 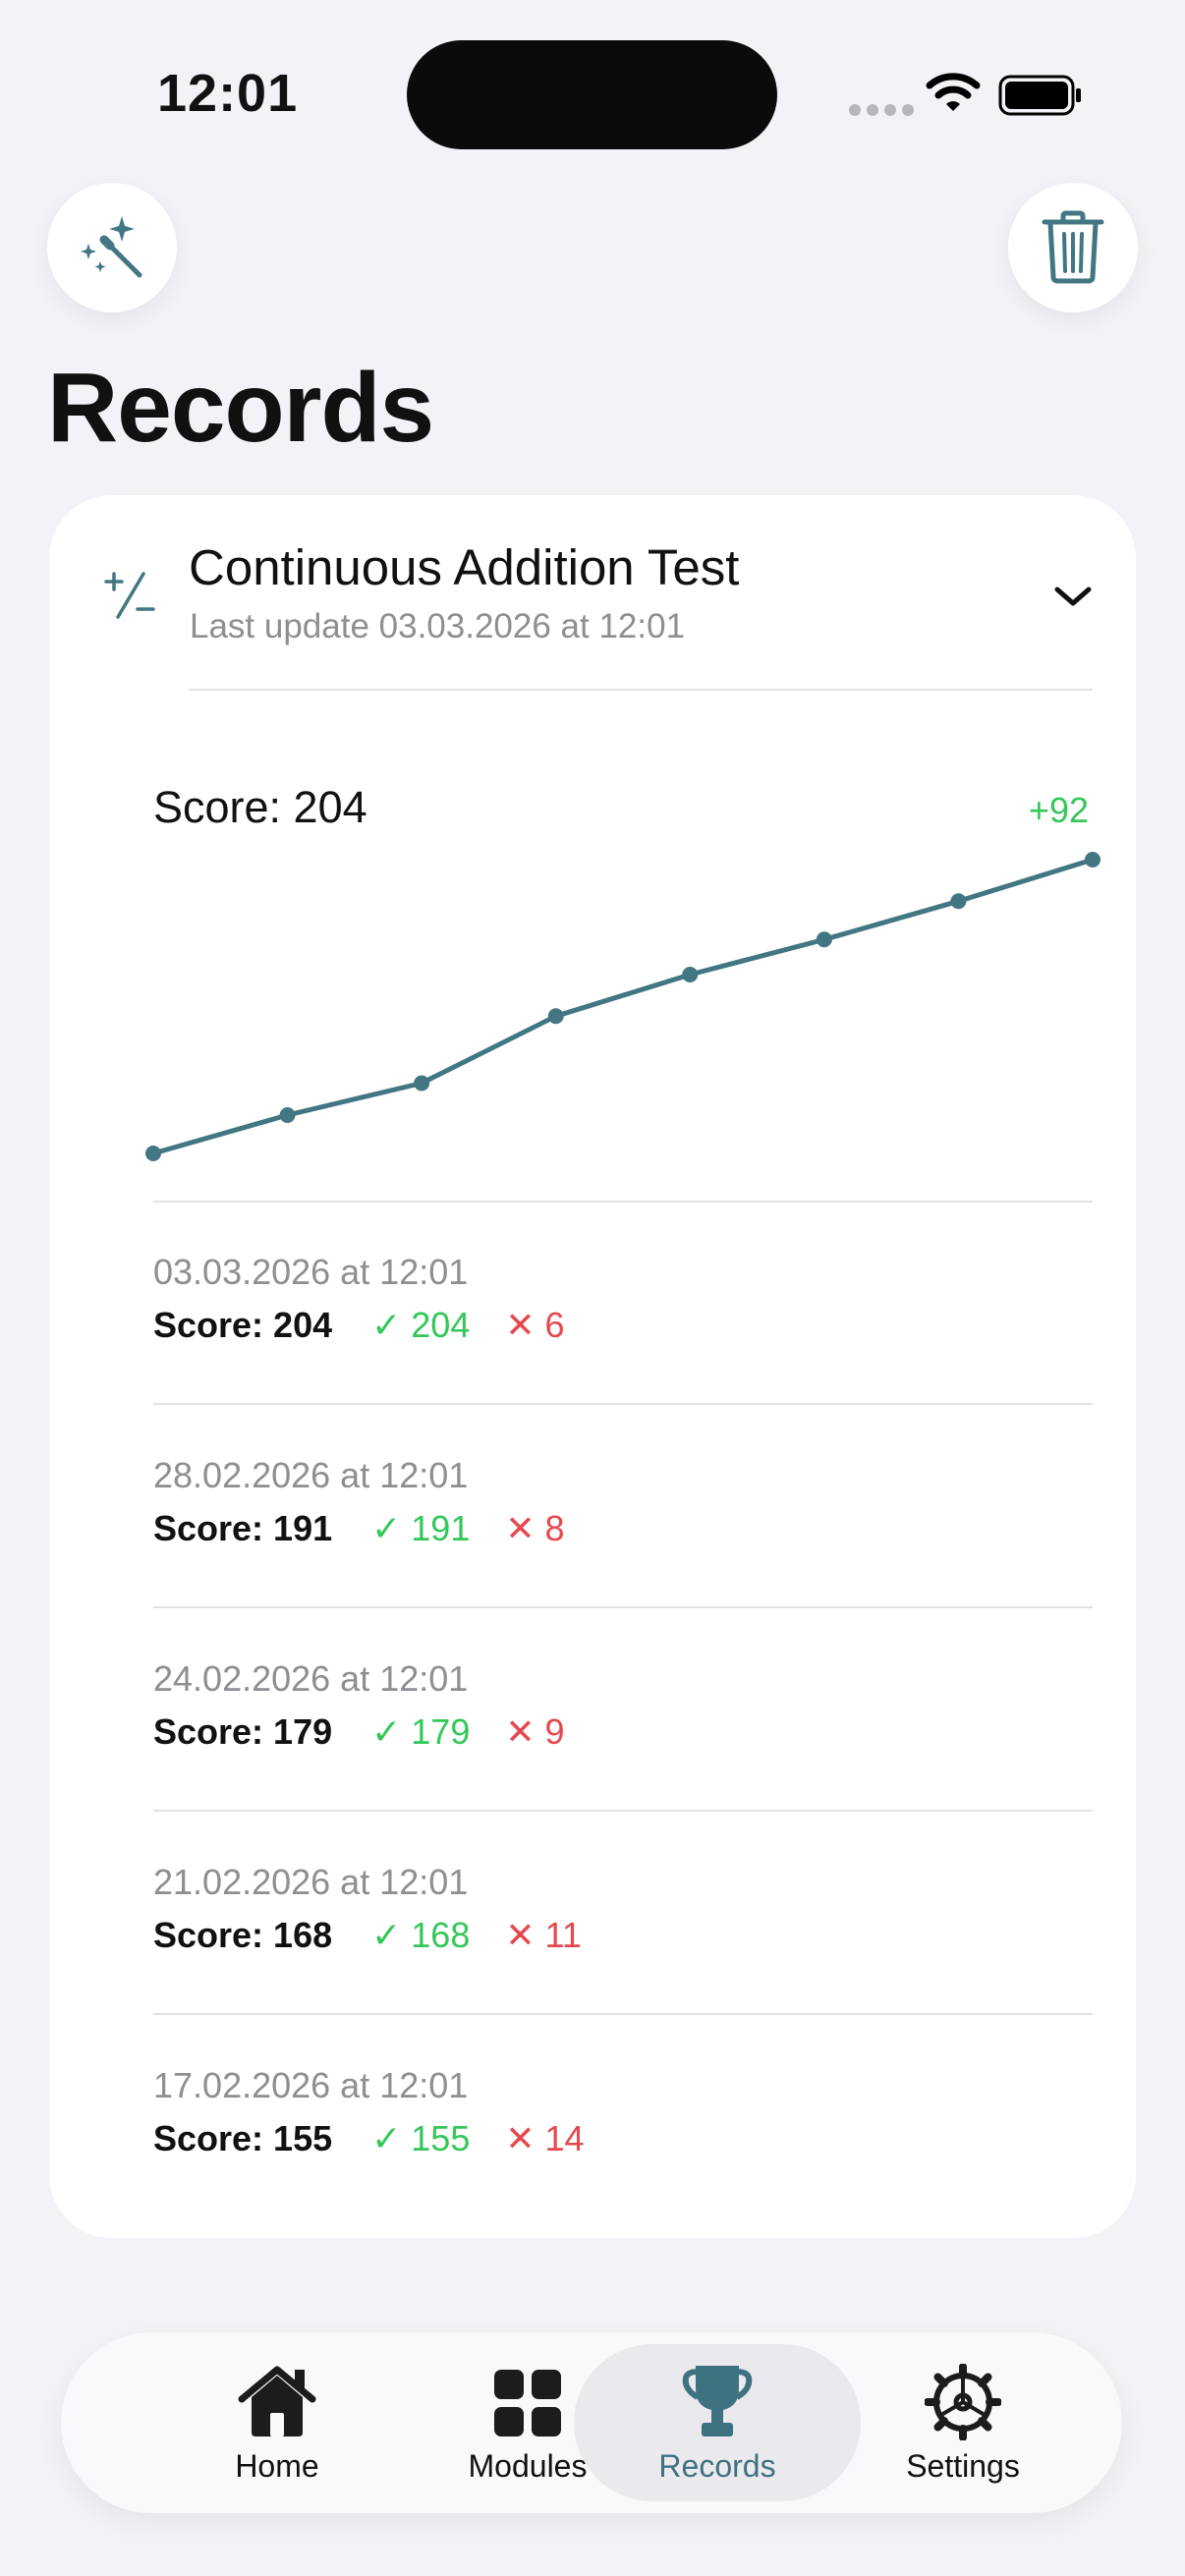 What do you see at coordinates (311, 1475) in the screenshot?
I see `record-date: 28.02.2026 at 12:01` at bounding box center [311, 1475].